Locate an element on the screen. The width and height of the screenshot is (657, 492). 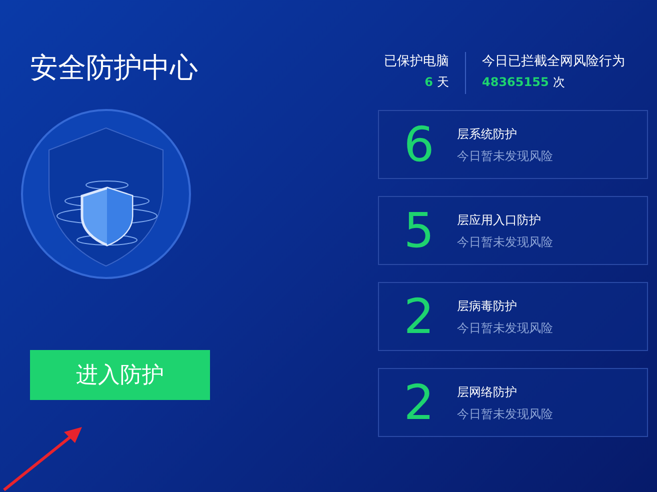
layer-name: 层网络防护 is located at coordinates (487, 392).